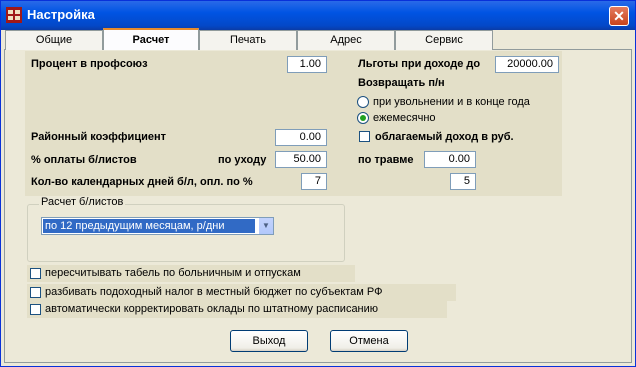 The width and height of the screenshot is (636, 367). Describe the element at coordinates (84, 160) in the screenshot. I see `sick-pay-label: % оплаты б/листов` at that location.